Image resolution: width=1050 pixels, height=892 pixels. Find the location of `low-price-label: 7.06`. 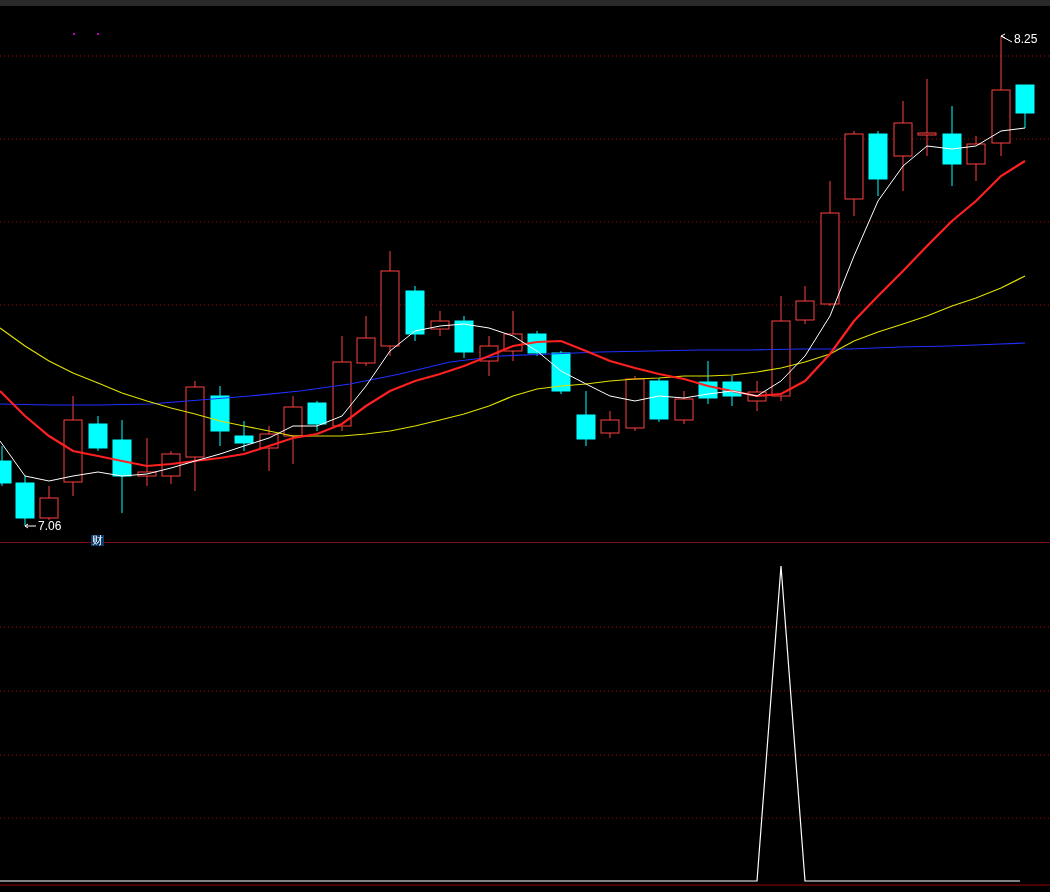

low-price-label: 7.06 is located at coordinates (50, 526).